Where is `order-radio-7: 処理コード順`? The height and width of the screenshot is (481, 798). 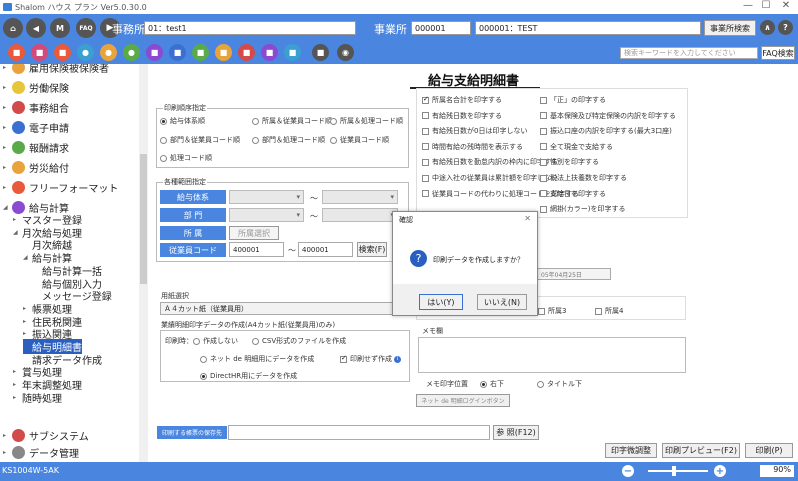 order-radio-7: 処理コード順 is located at coordinates (186, 158).